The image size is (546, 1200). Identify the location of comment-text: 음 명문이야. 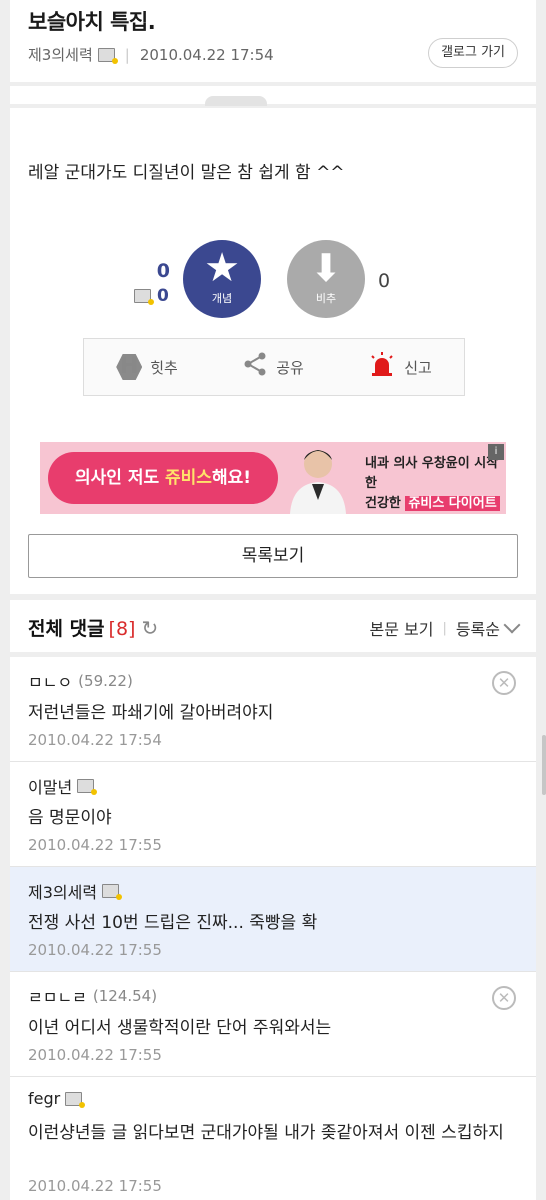
(70, 818).